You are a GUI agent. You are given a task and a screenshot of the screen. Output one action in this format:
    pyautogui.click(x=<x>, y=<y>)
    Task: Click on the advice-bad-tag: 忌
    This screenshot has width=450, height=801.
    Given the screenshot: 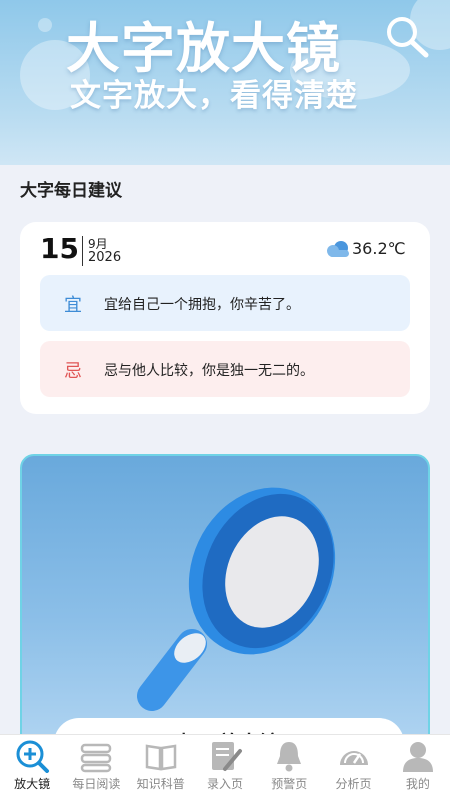 What is the action you would take?
    pyautogui.click(x=73, y=371)
    